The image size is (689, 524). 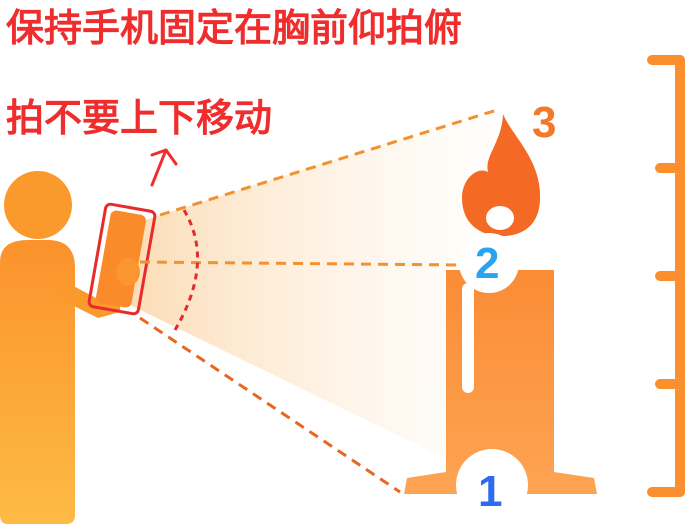 I want to click on up-arrow-icon, so click(x=164, y=167).